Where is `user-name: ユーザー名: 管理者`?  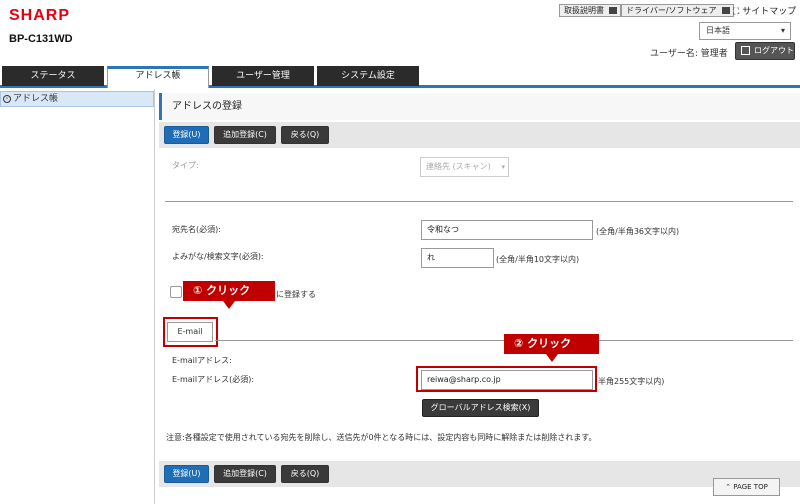 user-name: ユーザー名: 管理者 is located at coordinates (689, 54).